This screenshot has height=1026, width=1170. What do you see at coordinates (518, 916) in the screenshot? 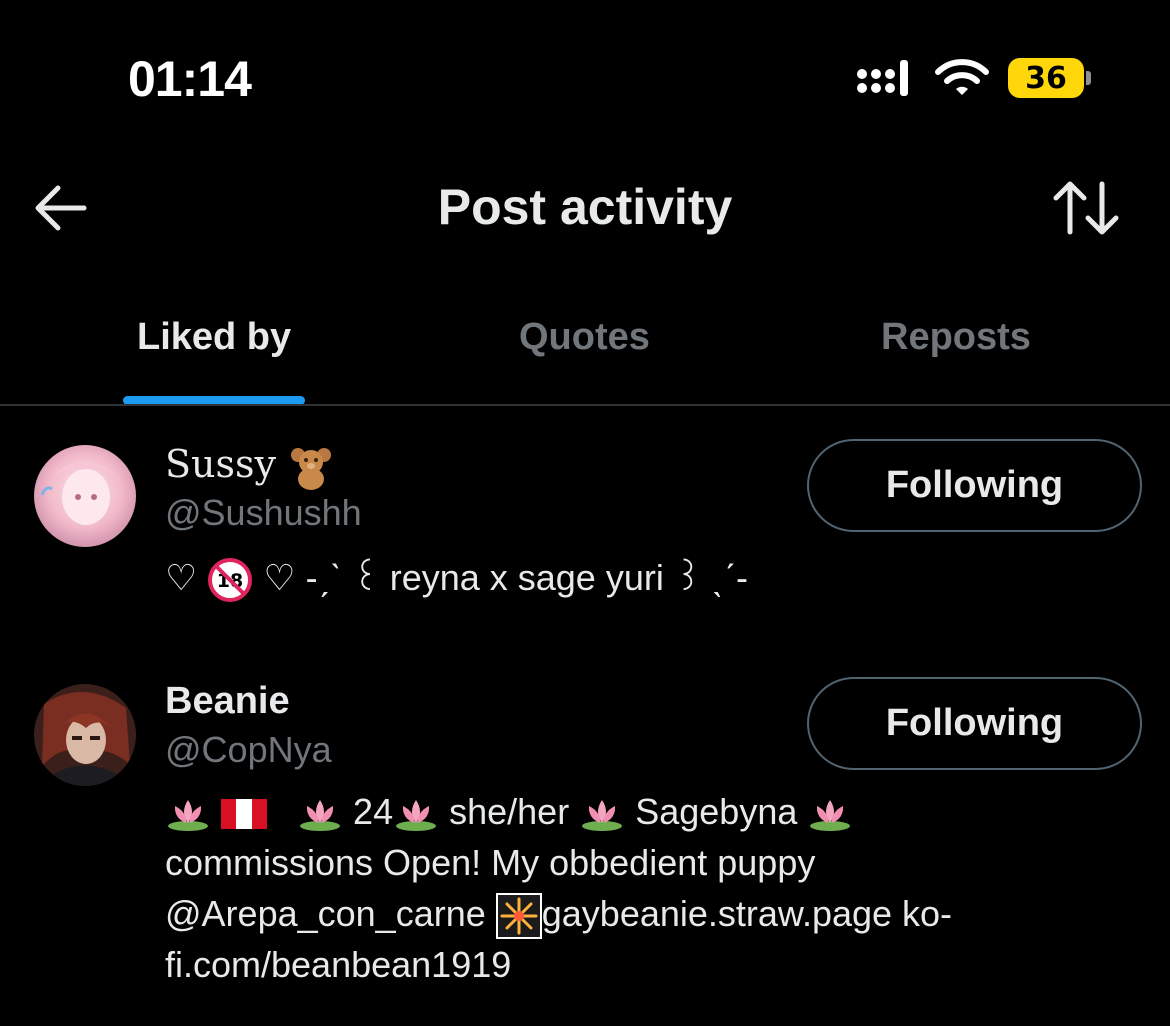
I see `sparkler-icon` at bounding box center [518, 916].